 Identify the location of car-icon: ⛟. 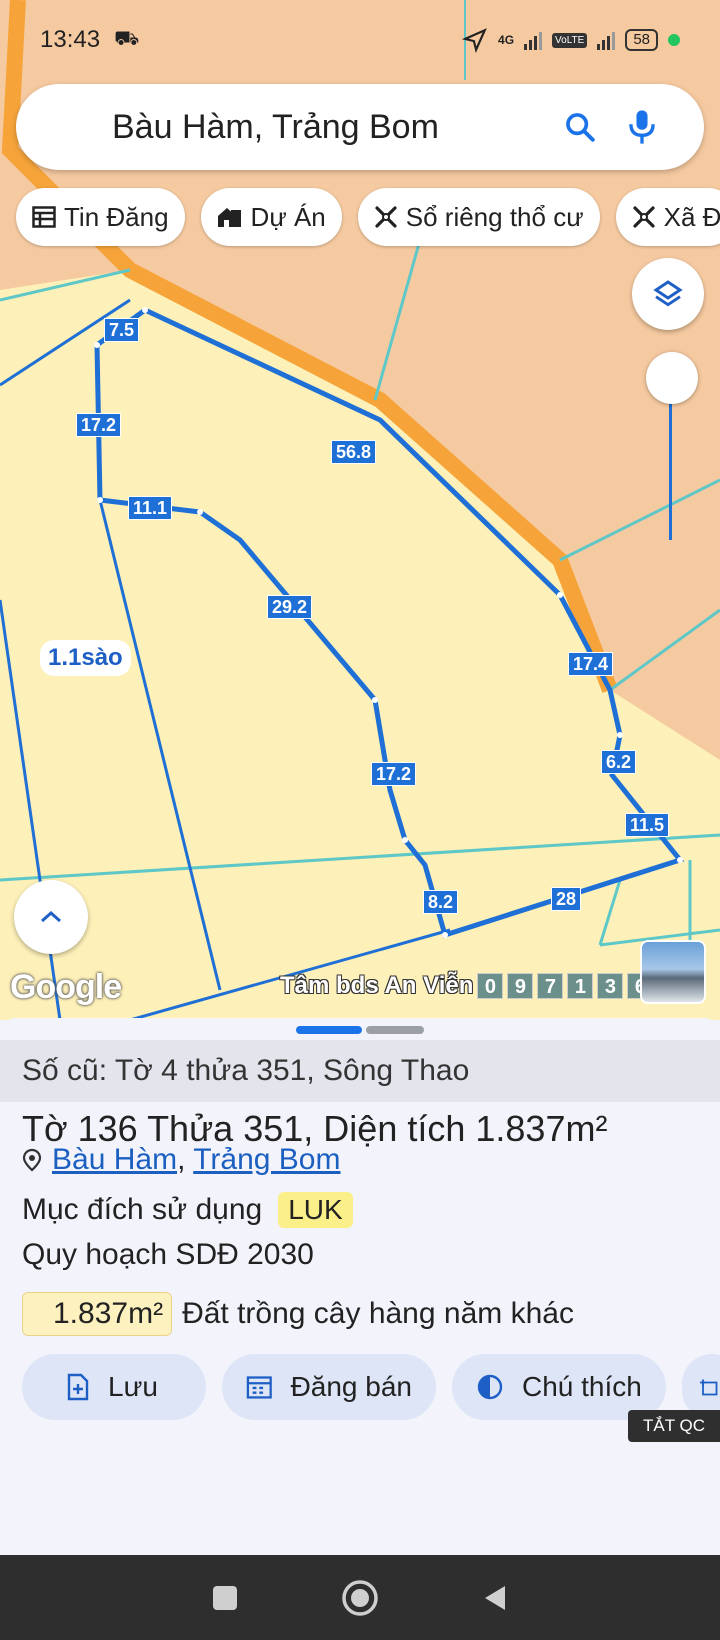
(127, 38).